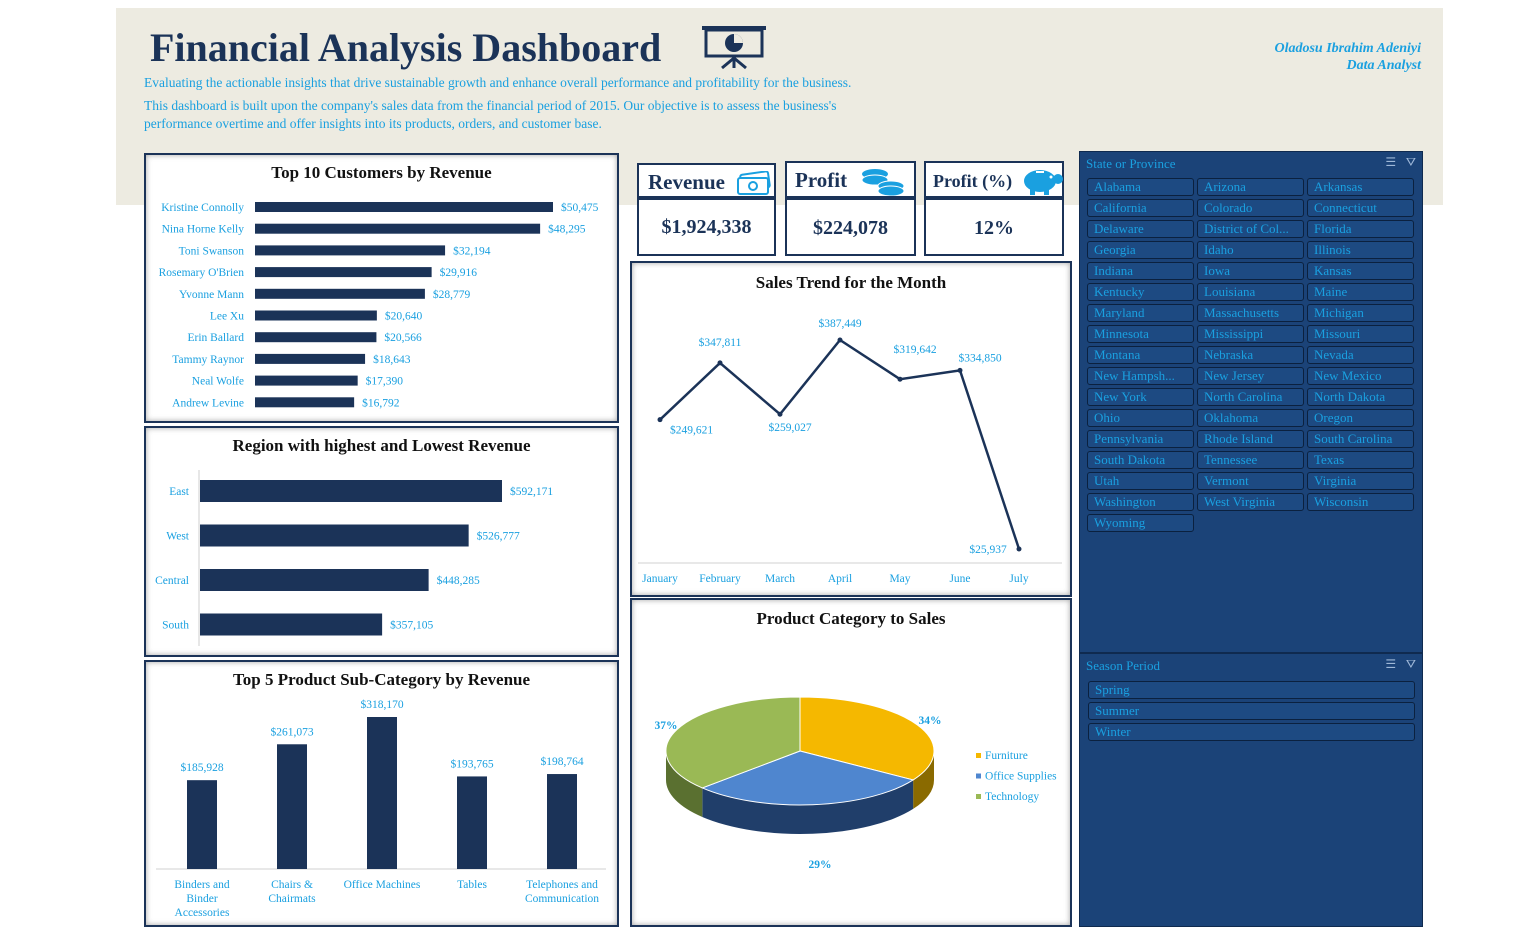  I want to click on season-option: Winter, so click(1251, 732).